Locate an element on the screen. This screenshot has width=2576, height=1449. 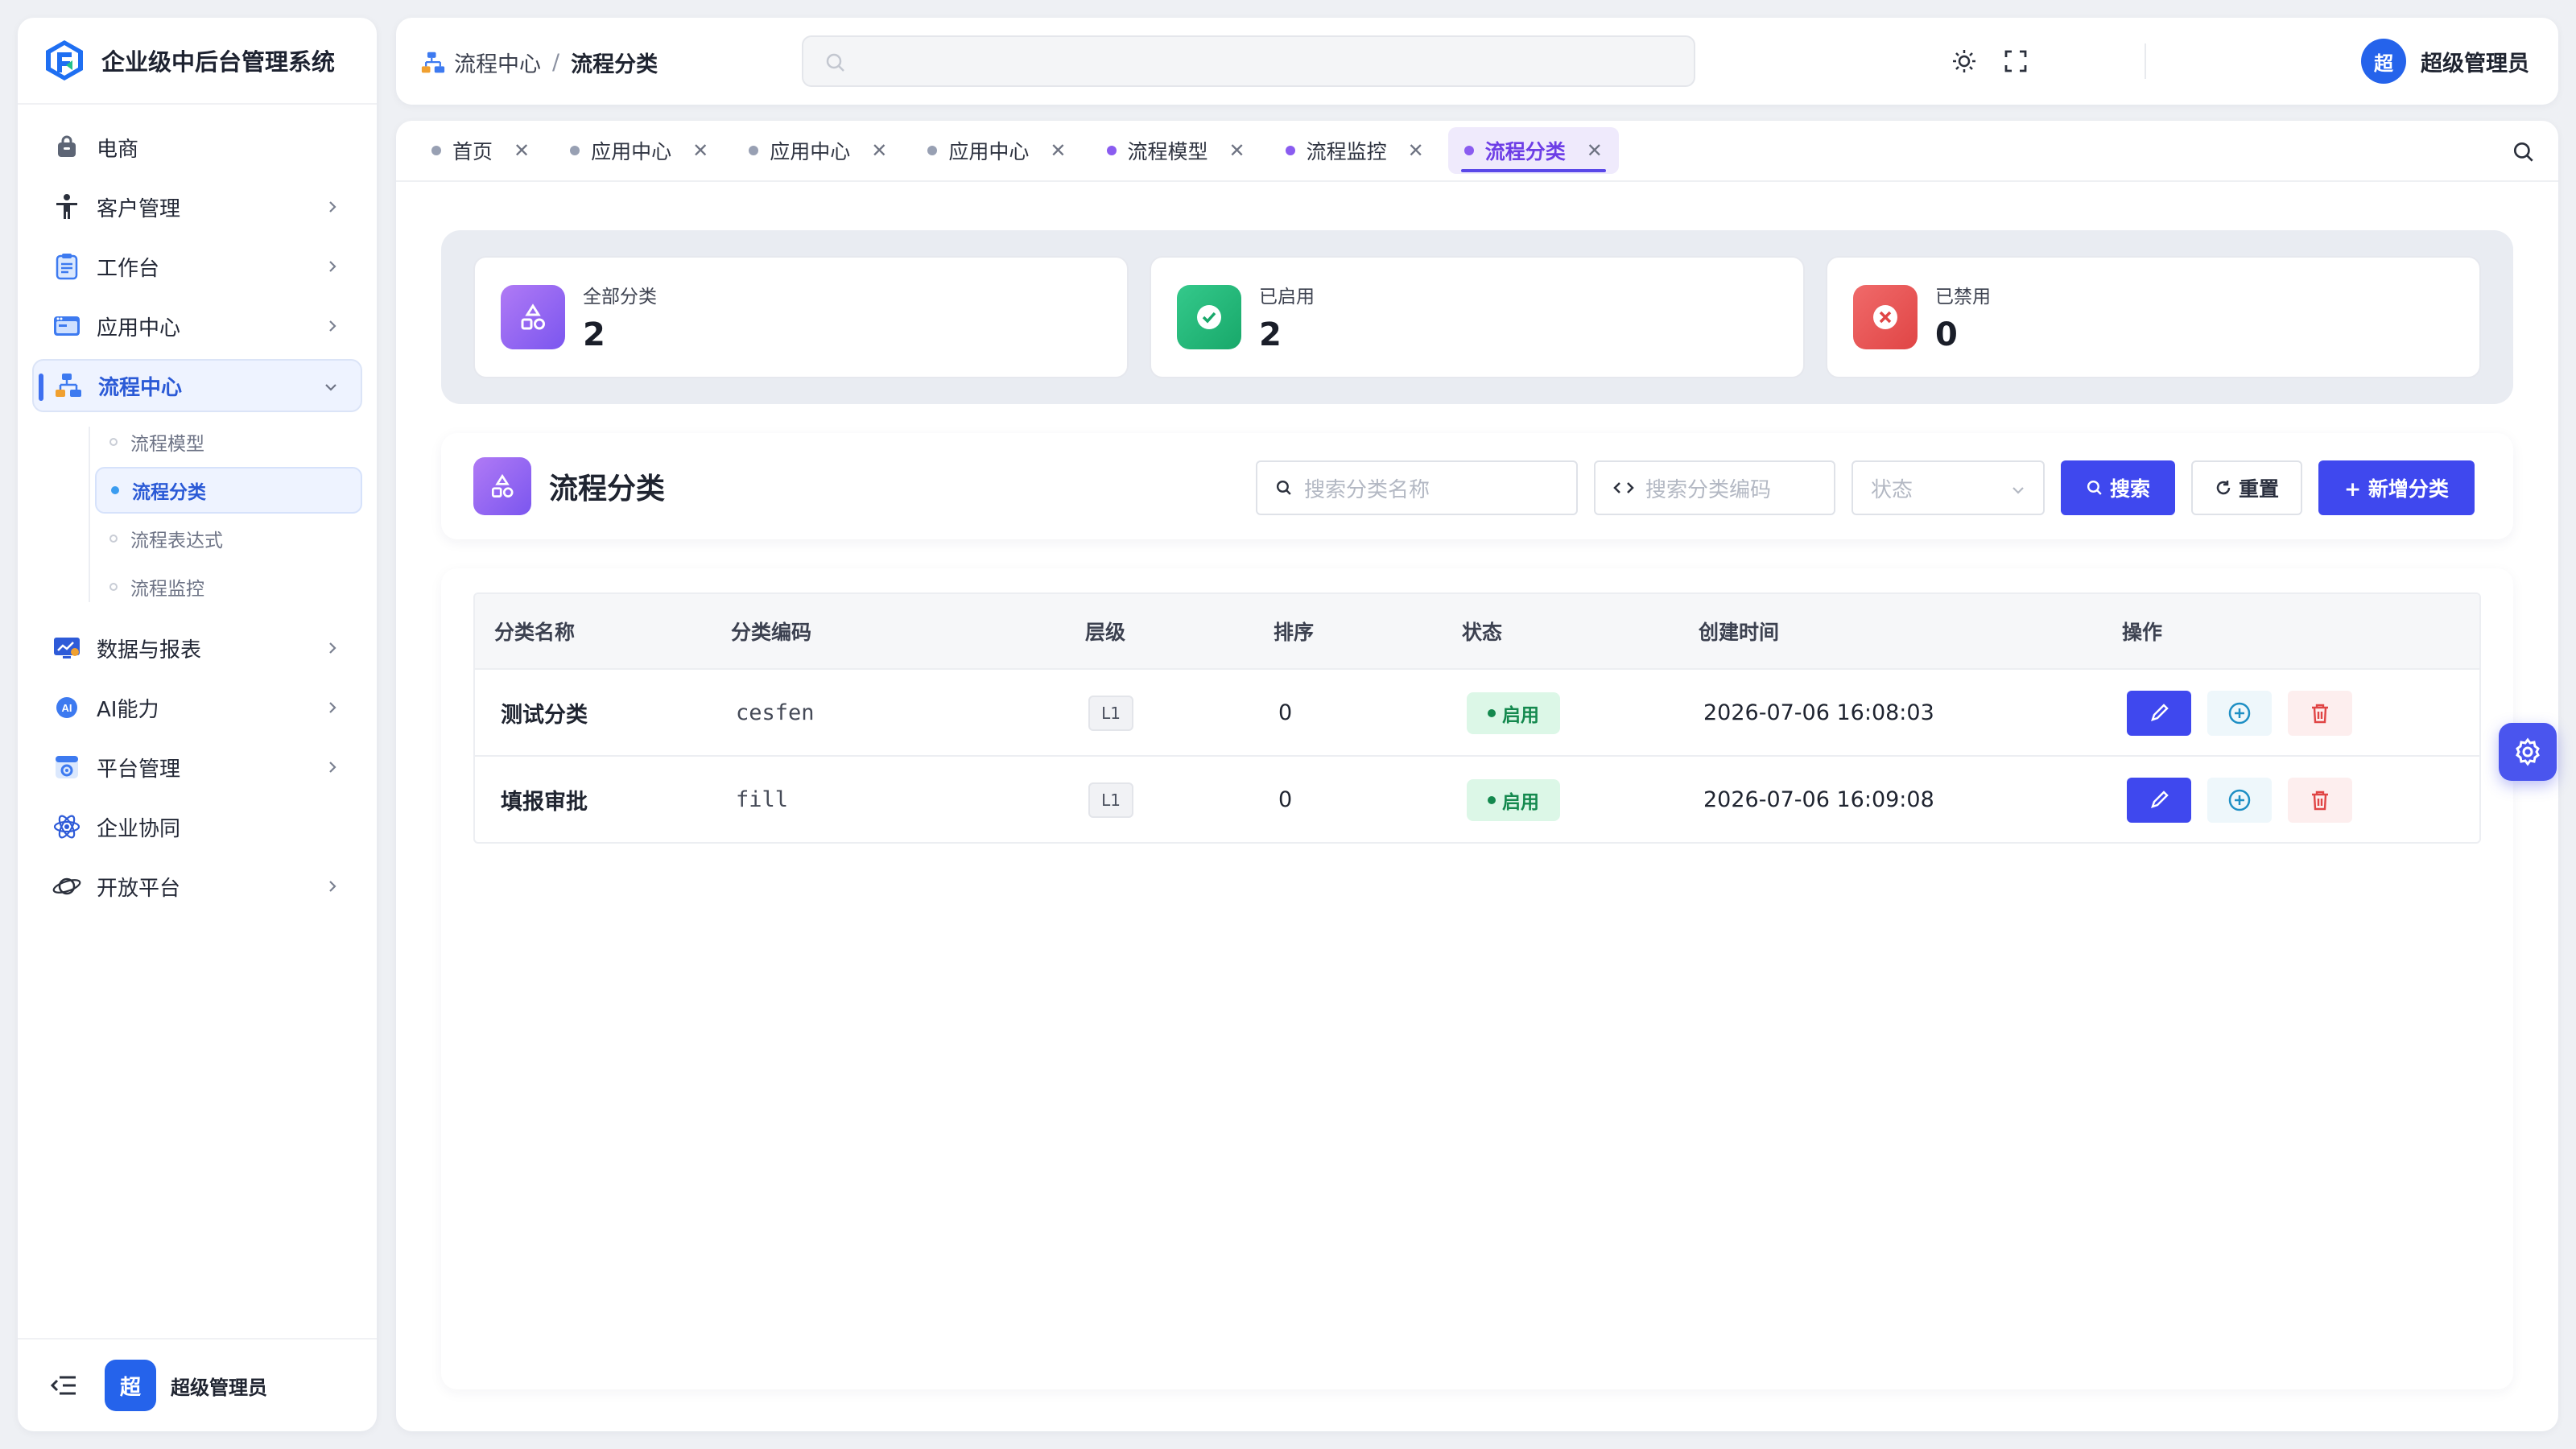
cell-code: cesfen is located at coordinates (775, 712).